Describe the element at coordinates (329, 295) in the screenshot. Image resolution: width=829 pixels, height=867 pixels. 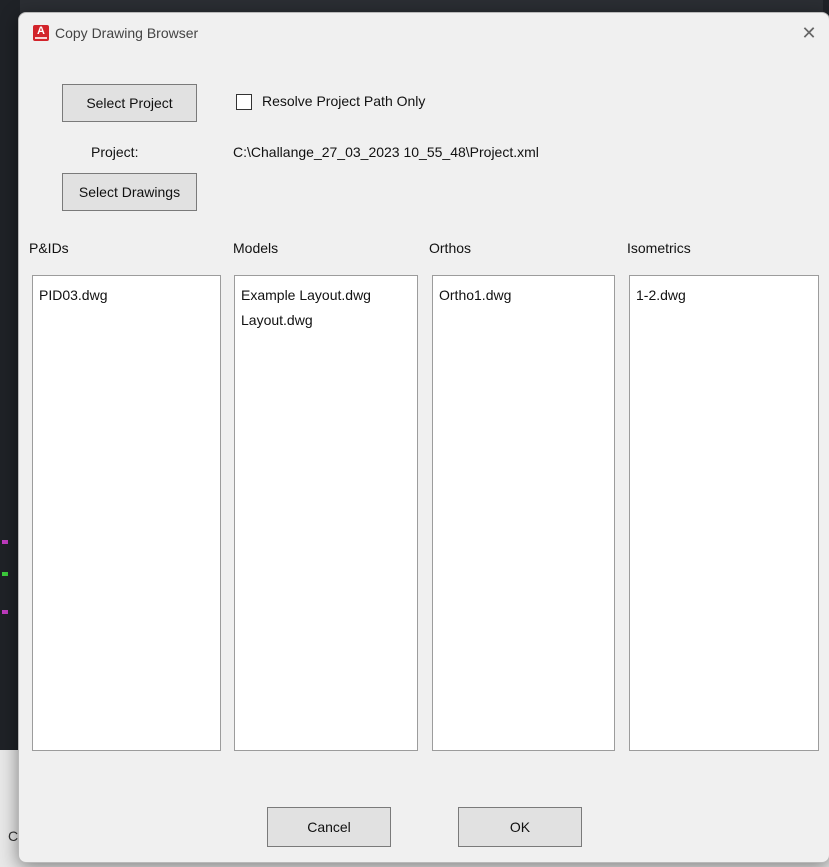
I see `list-item: Example Layout.dwg` at that location.